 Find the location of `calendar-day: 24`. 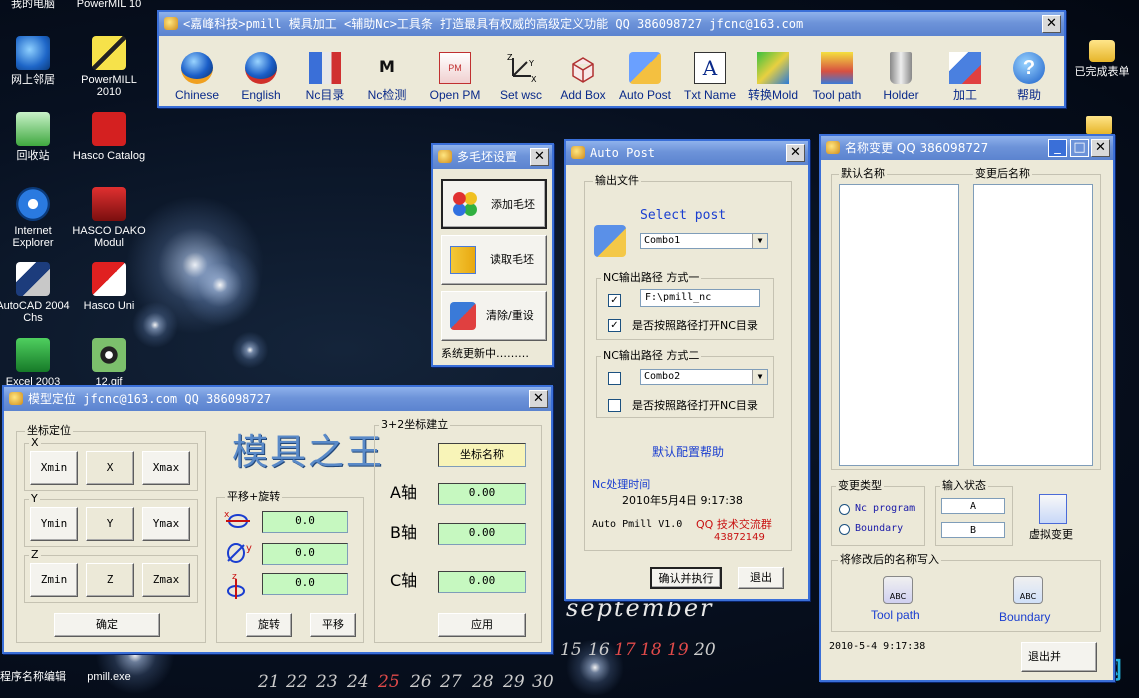

calendar-day: 24 is located at coordinates (358, 682).